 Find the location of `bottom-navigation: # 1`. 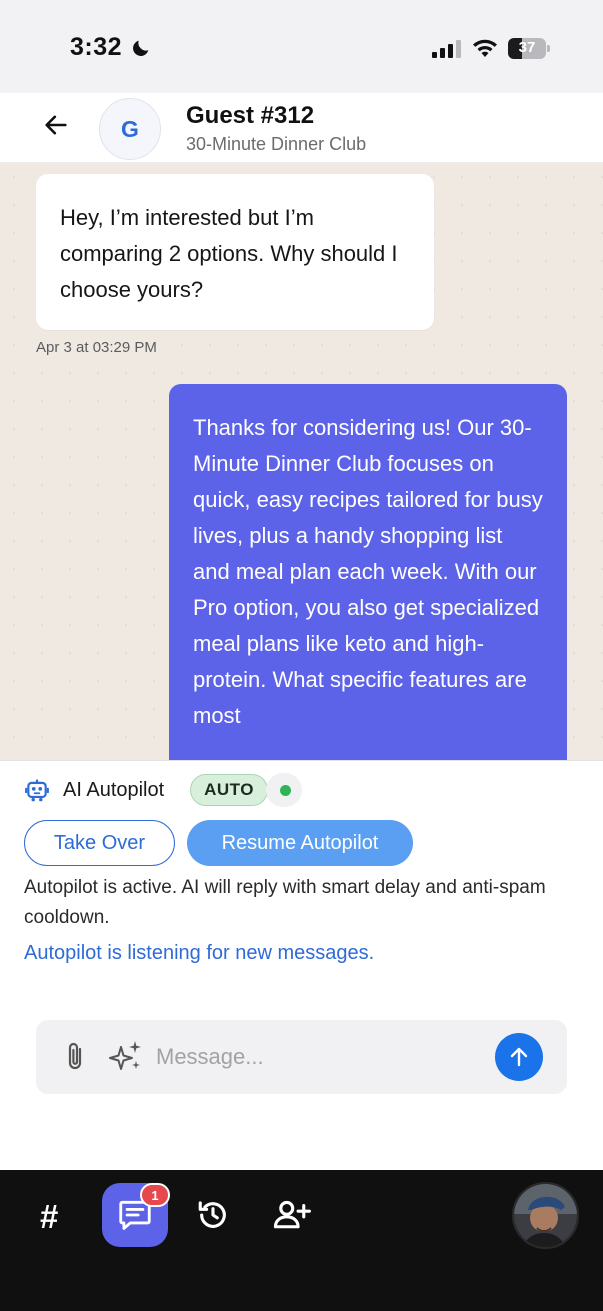

bottom-navigation: # 1 is located at coordinates (301, 1240).